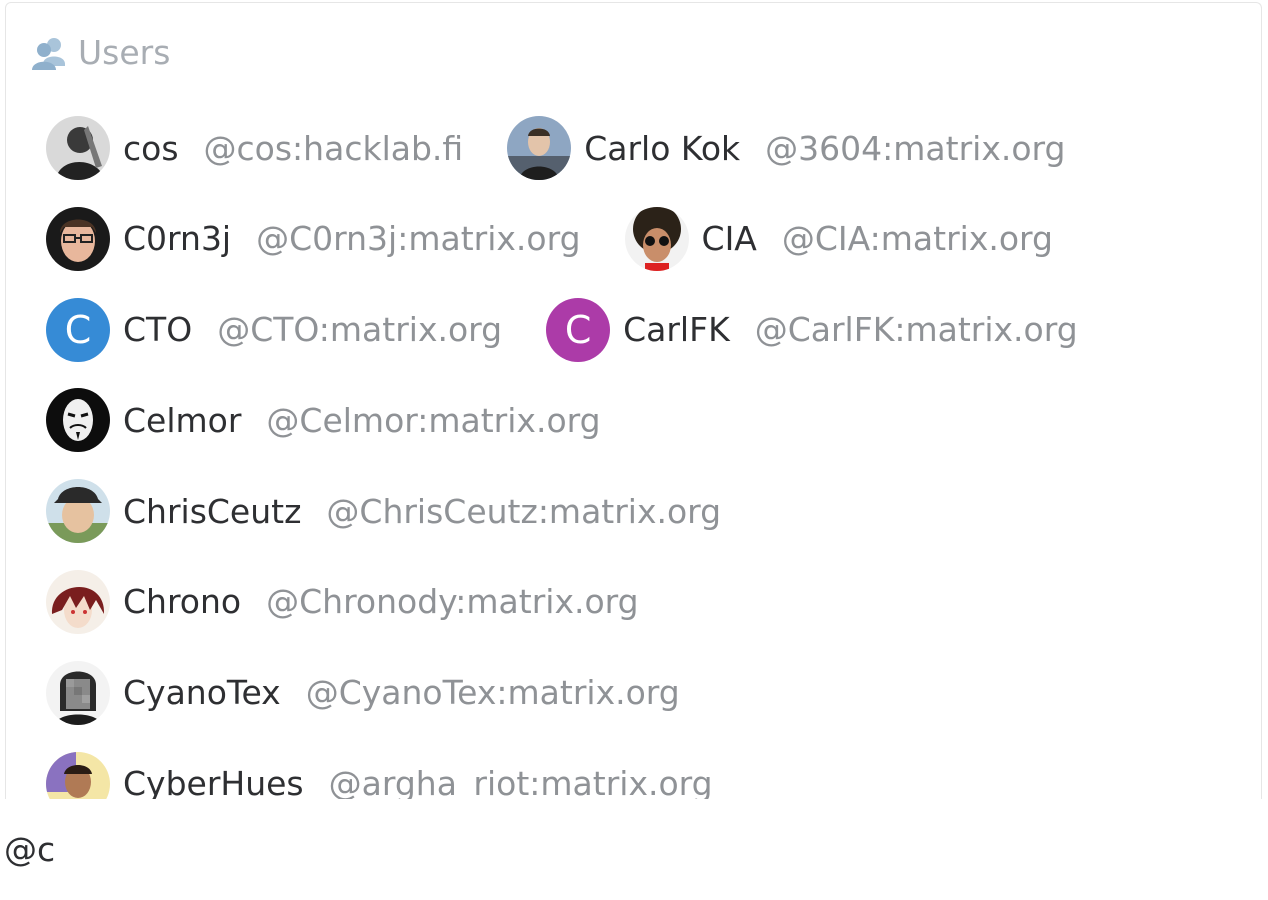  I want to click on user-display-name: C0rn3j, so click(177, 239).